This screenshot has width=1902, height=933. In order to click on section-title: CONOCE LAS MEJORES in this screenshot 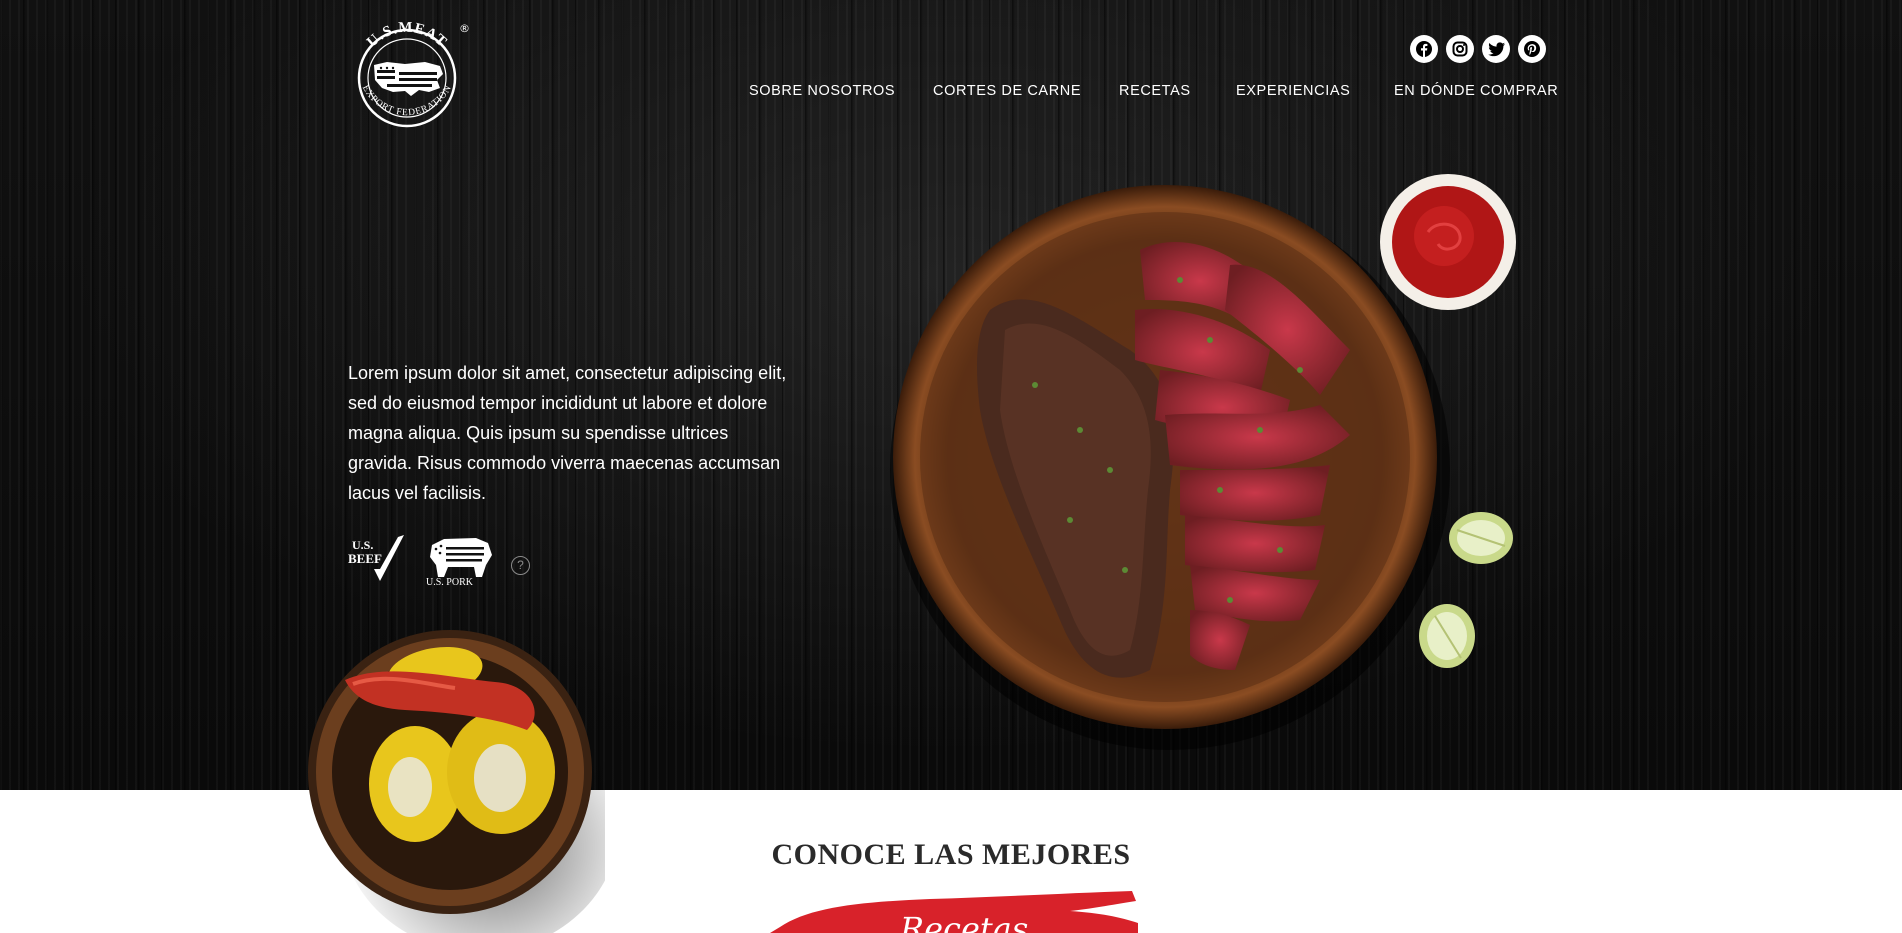, I will do `click(951, 854)`.